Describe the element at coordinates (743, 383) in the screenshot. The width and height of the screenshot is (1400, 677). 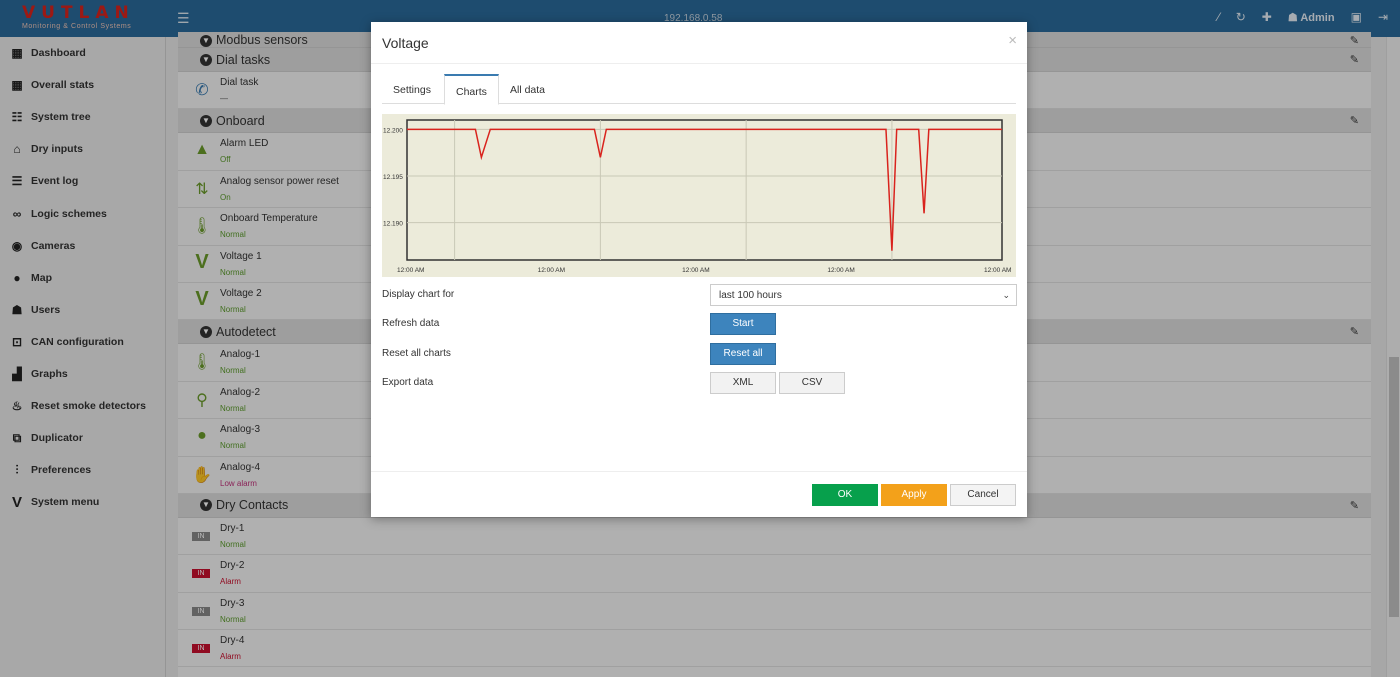
I see `export-xml-button: XML` at that location.